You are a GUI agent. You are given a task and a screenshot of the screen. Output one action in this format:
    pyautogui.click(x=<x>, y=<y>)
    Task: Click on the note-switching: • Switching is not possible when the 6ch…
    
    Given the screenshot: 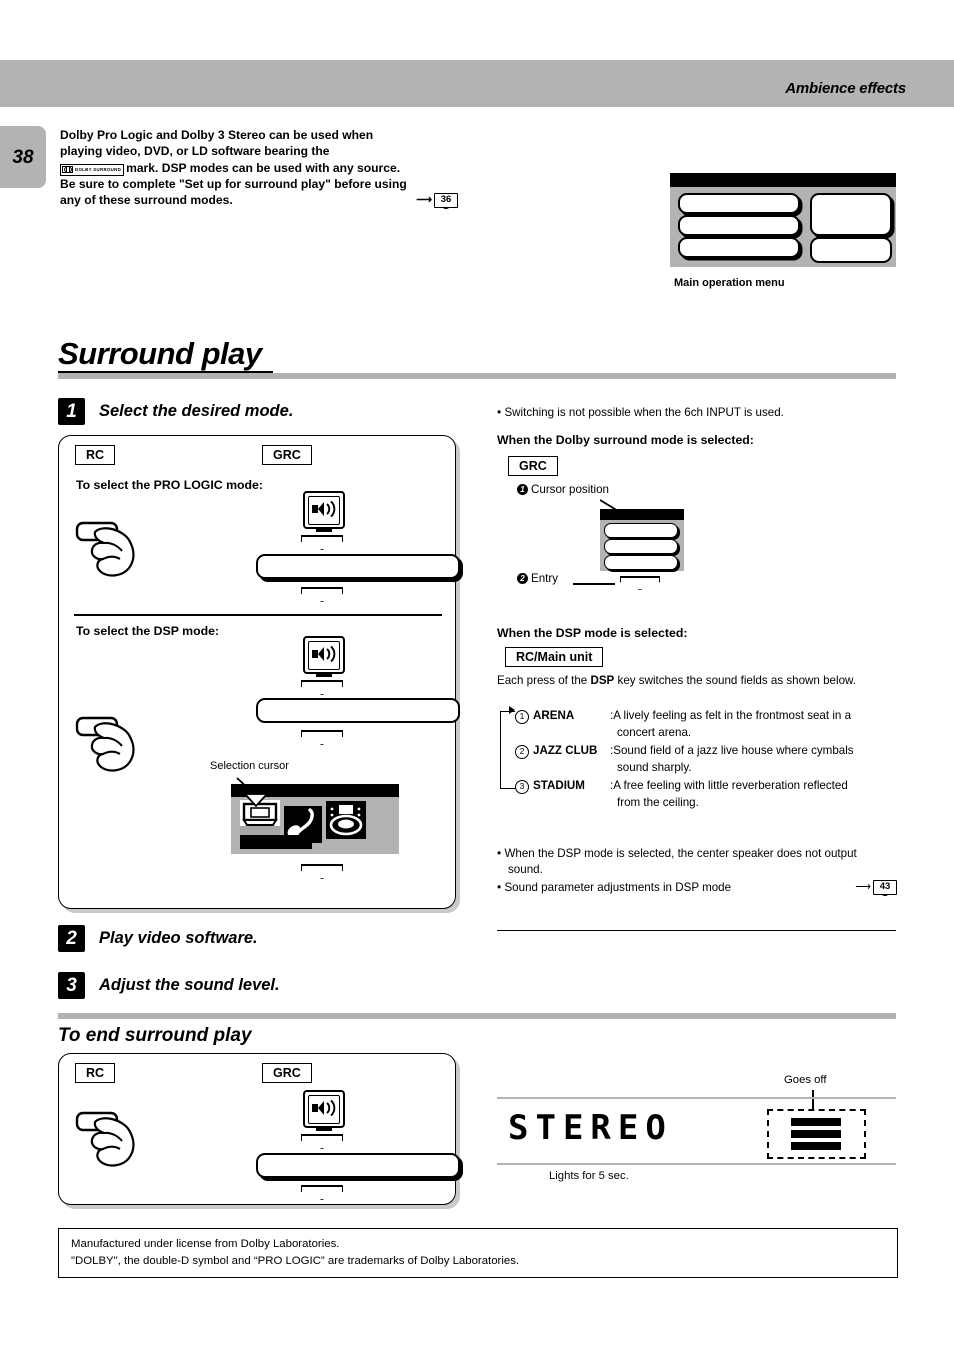 What is the action you would take?
    pyautogui.click(x=640, y=412)
    